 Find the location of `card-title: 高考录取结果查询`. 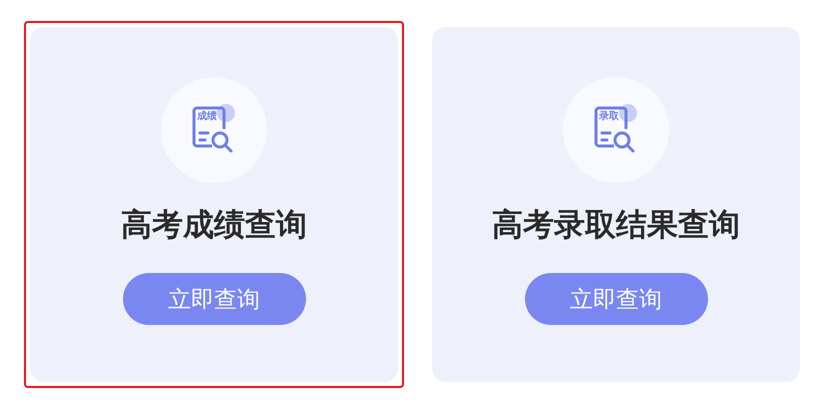

card-title: 高考录取结果查询 is located at coordinates (616, 225).